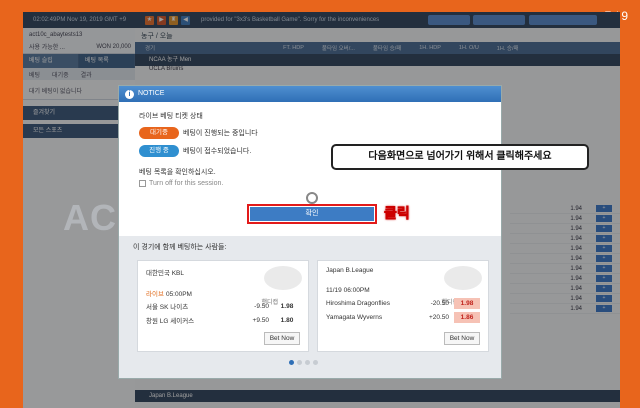 The height and width of the screenshot is (408, 640). Describe the element at coordinates (358, 303) in the screenshot. I see `team-name: Hiroshima Dragonflies` at that location.